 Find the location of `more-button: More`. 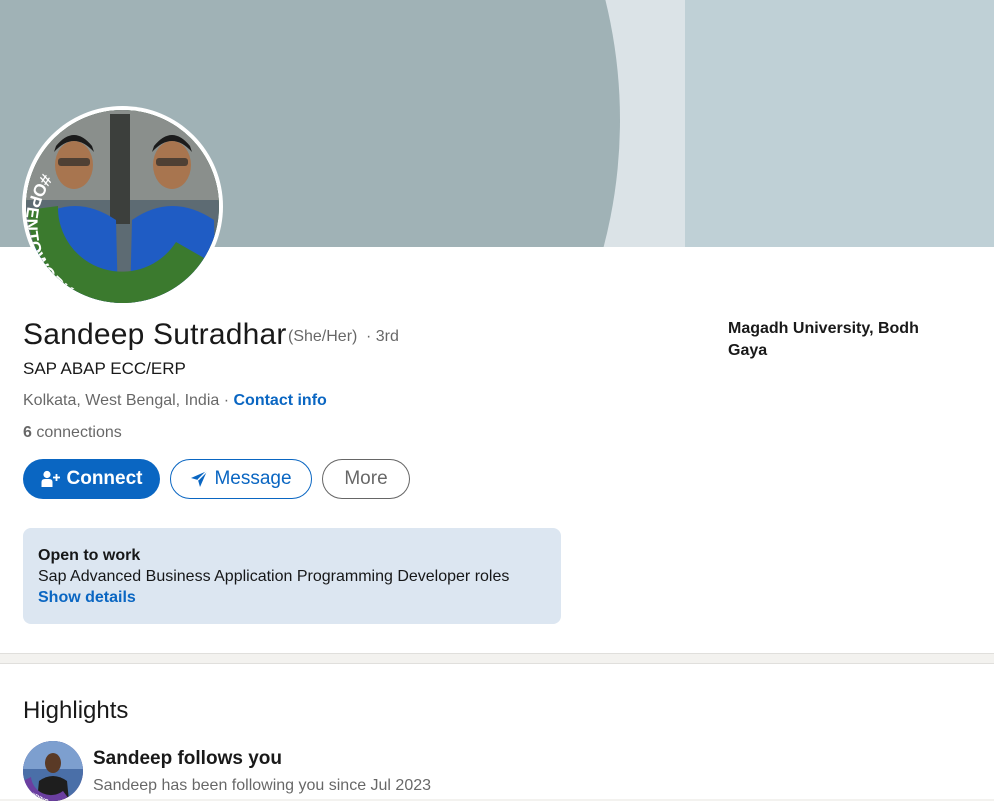

more-button: More is located at coordinates (366, 479).